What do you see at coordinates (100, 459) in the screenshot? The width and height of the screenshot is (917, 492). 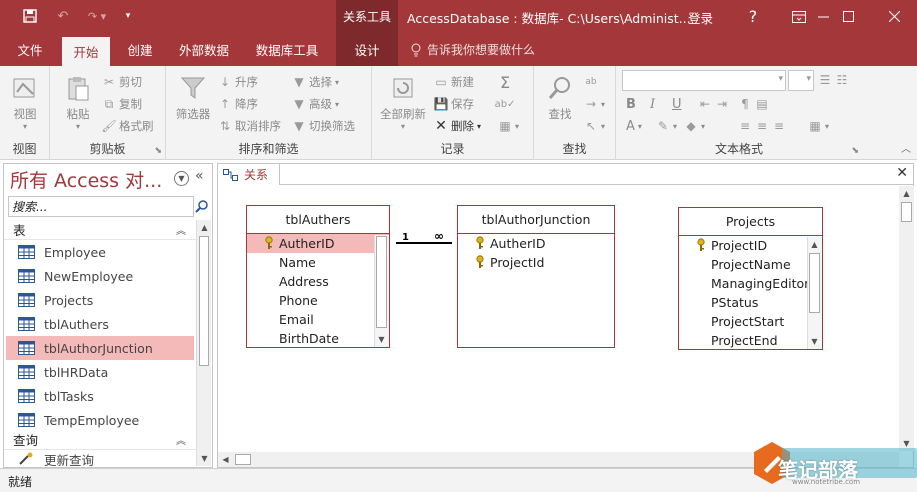 I see `nav-query-update: 更新查询` at bounding box center [100, 459].